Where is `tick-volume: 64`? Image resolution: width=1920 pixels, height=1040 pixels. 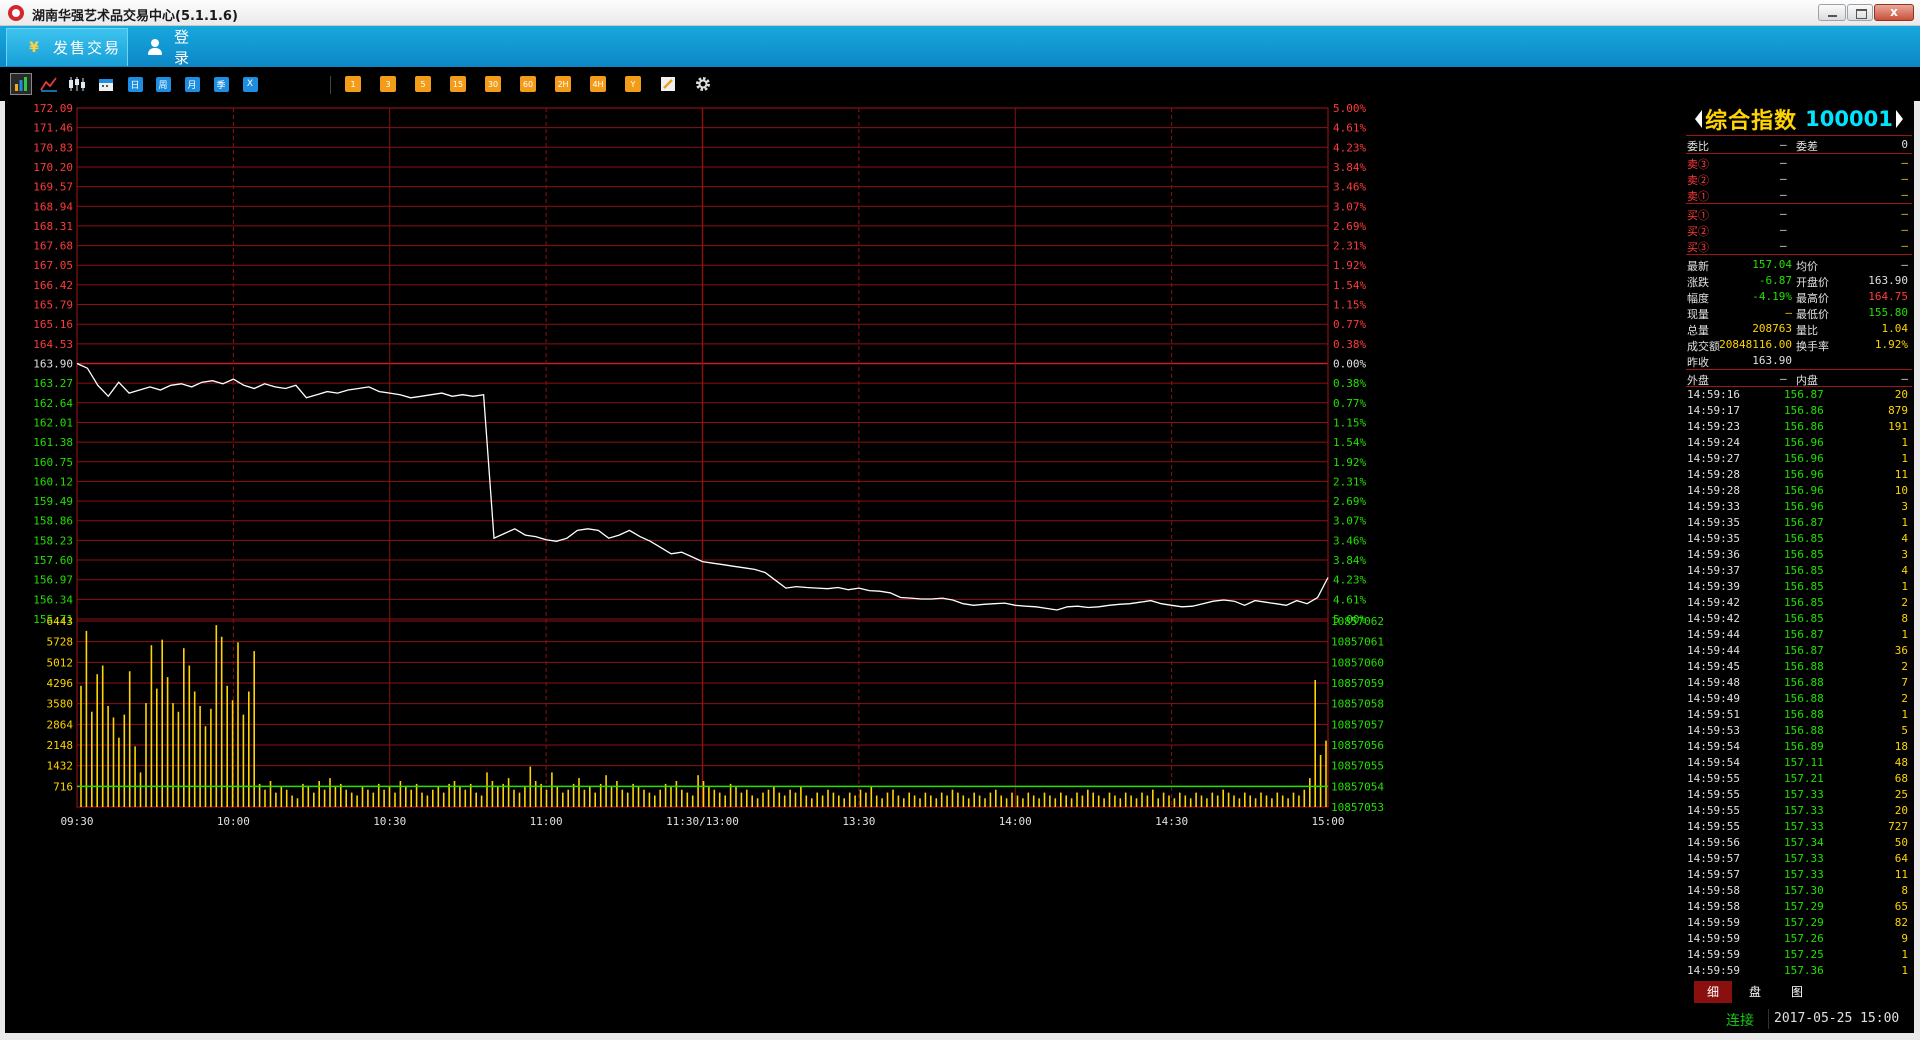
tick-volume: 64 is located at coordinates (1901, 858).